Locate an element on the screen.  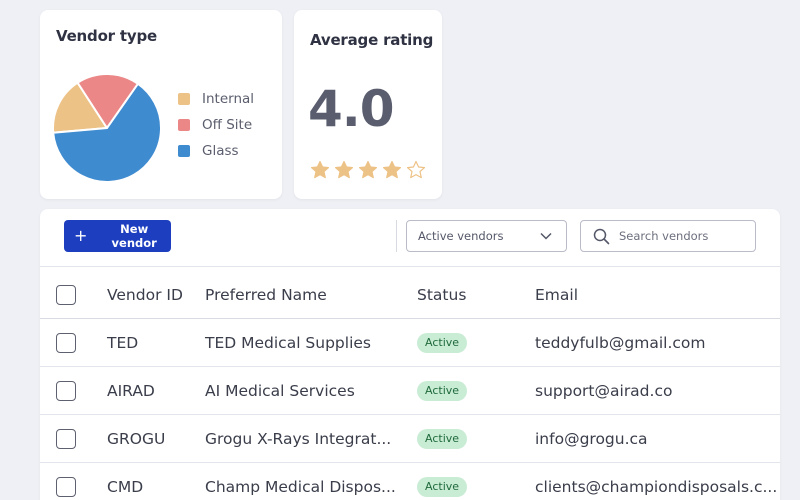
legend-label-glass: Glass is located at coordinates (220, 151).